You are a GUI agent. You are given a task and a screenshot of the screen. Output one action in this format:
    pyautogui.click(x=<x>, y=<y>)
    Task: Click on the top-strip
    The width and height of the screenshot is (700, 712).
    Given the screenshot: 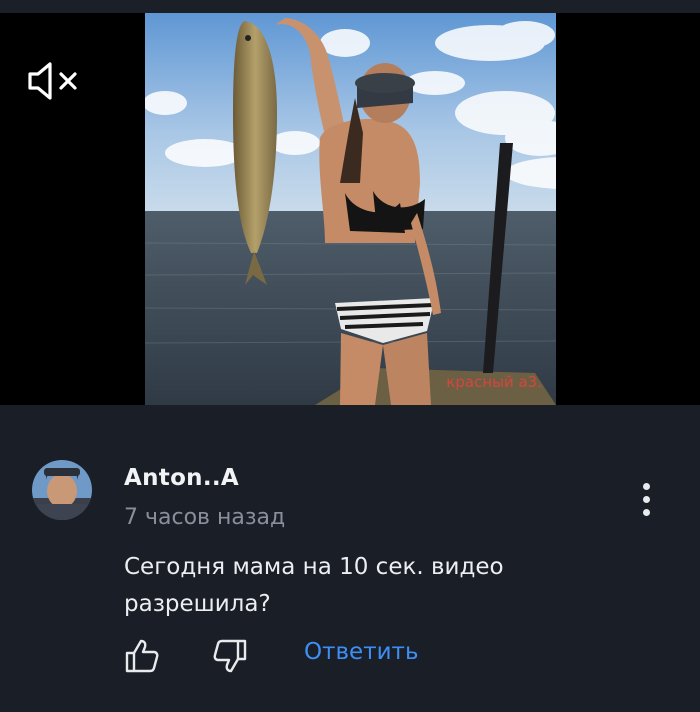 What is the action you would take?
    pyautogui.click(x=350, y=6)
    